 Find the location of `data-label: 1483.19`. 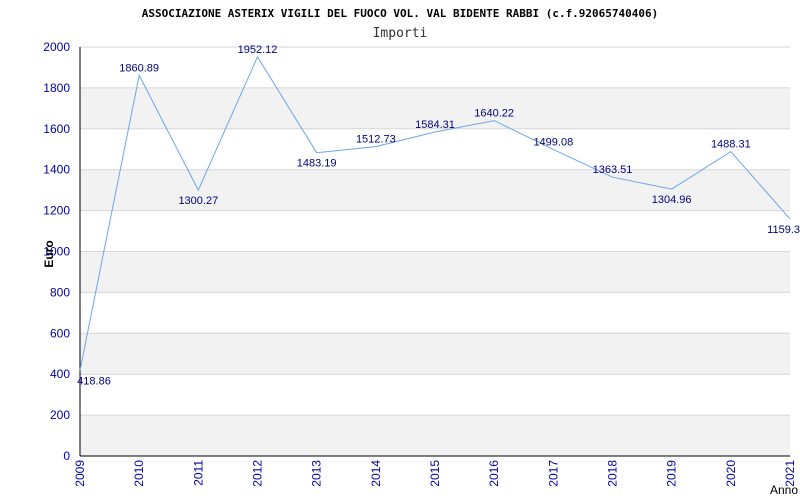

data-label: 1483.19 is located at coordinates (317, 164).